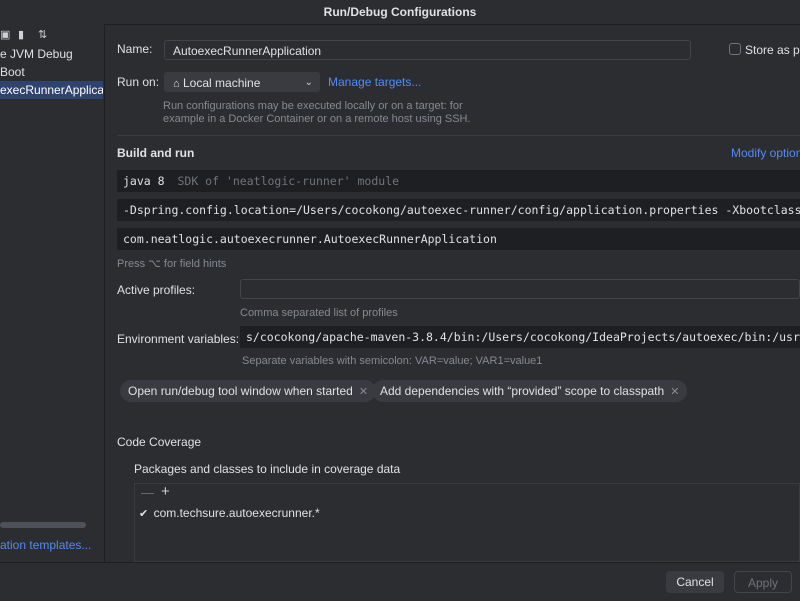  Describe the element at coordinates (308, 82) in the screenshot. I see `chevron-down-icon: ⌄` at that location.